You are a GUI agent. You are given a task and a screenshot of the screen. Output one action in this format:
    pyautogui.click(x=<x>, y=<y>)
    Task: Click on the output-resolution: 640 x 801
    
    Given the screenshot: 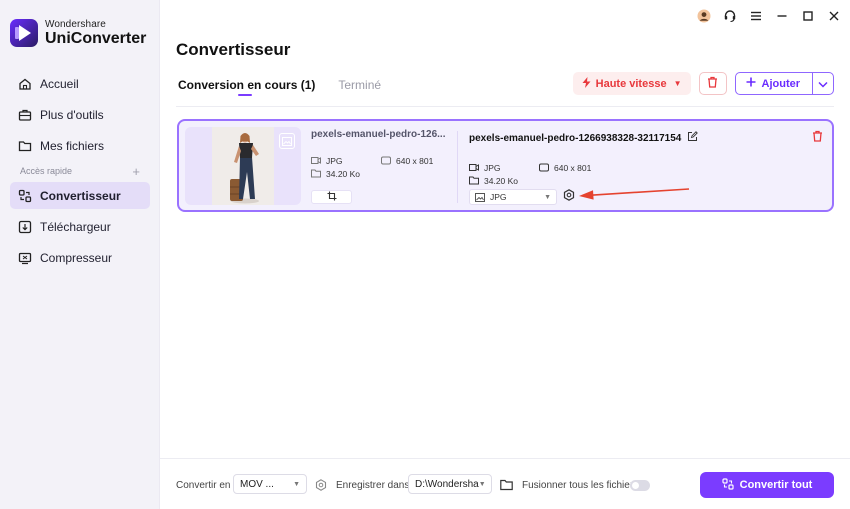 What is the action you would take?
    pyautogui.click(x=573, y=167)
    